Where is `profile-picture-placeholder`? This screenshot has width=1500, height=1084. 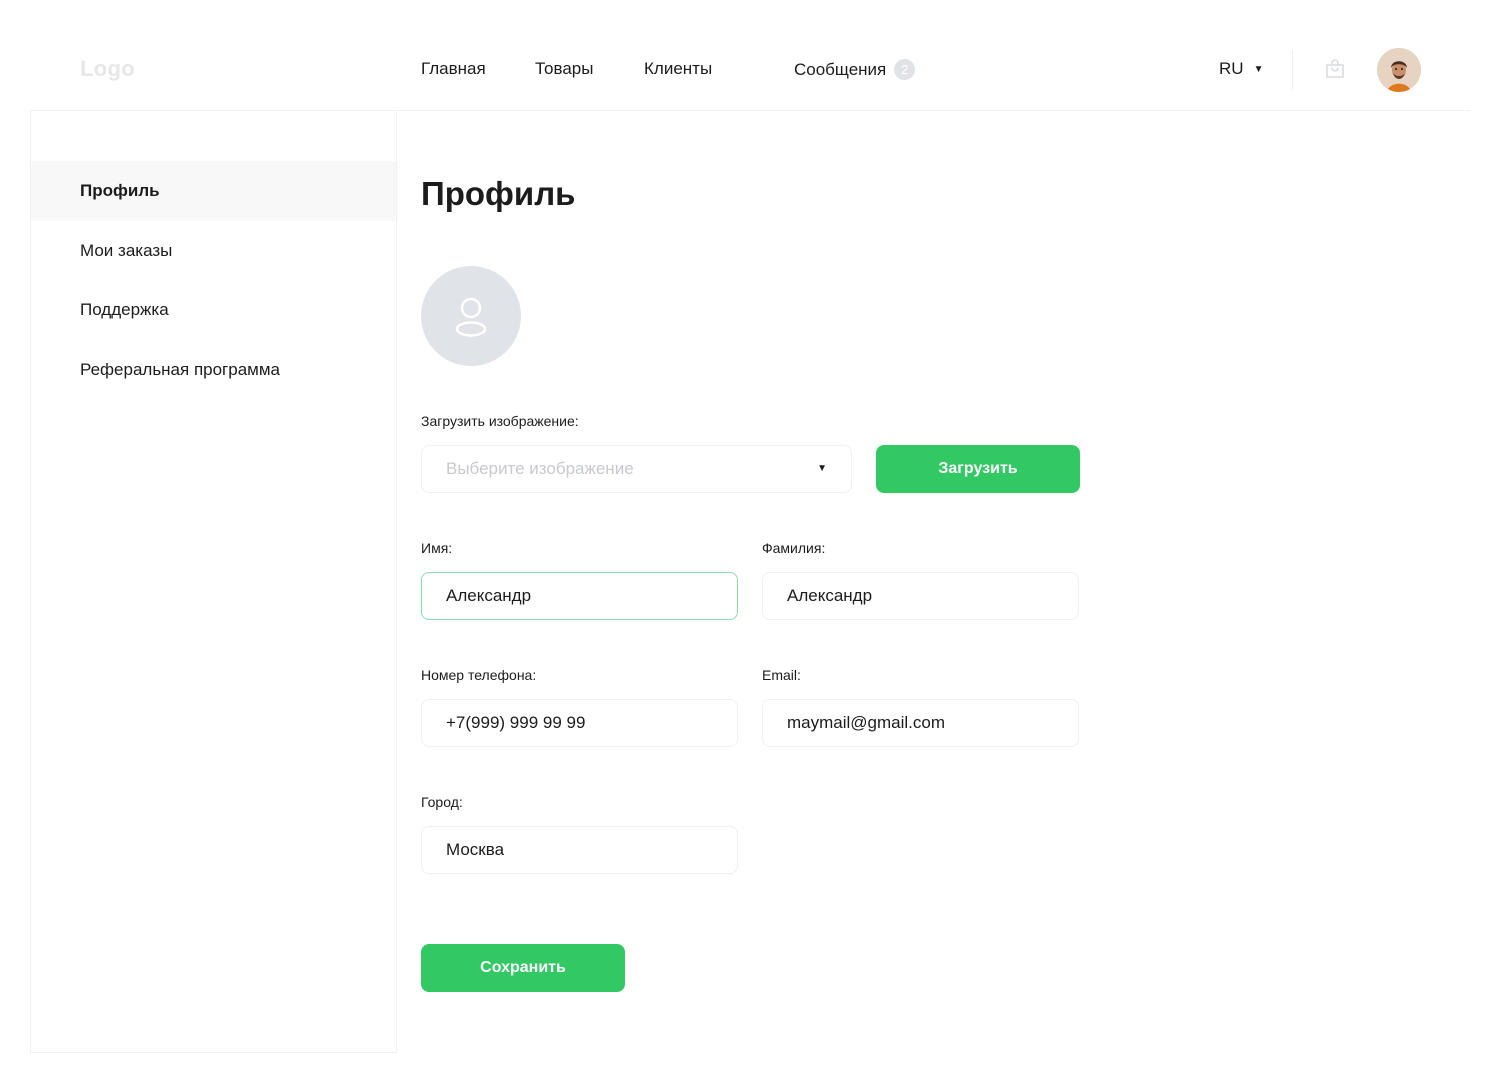 profile-picture-placeholder is located at coordinates (471, 316).